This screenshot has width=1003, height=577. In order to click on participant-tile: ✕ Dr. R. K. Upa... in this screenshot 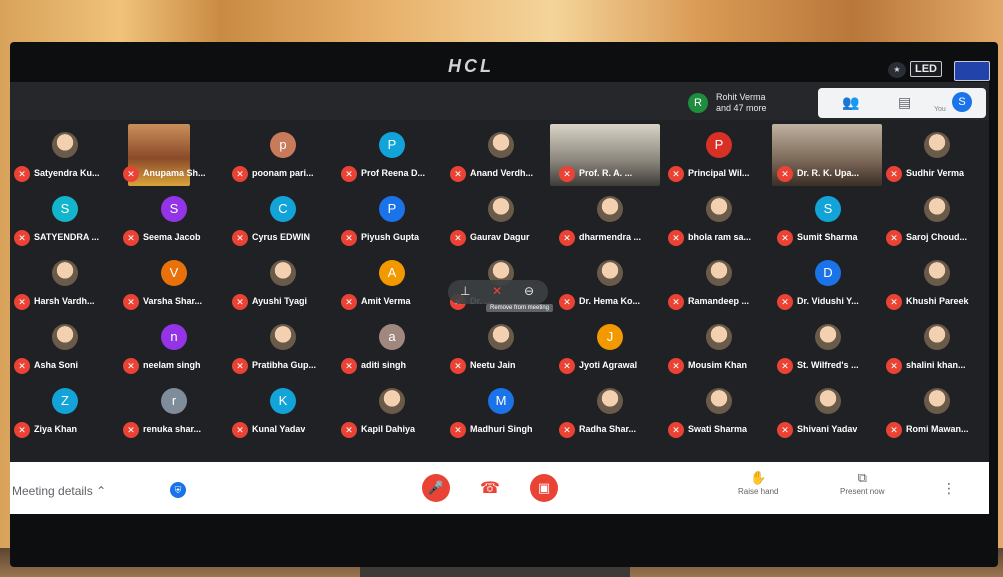, I will do `click(829, 155)`.